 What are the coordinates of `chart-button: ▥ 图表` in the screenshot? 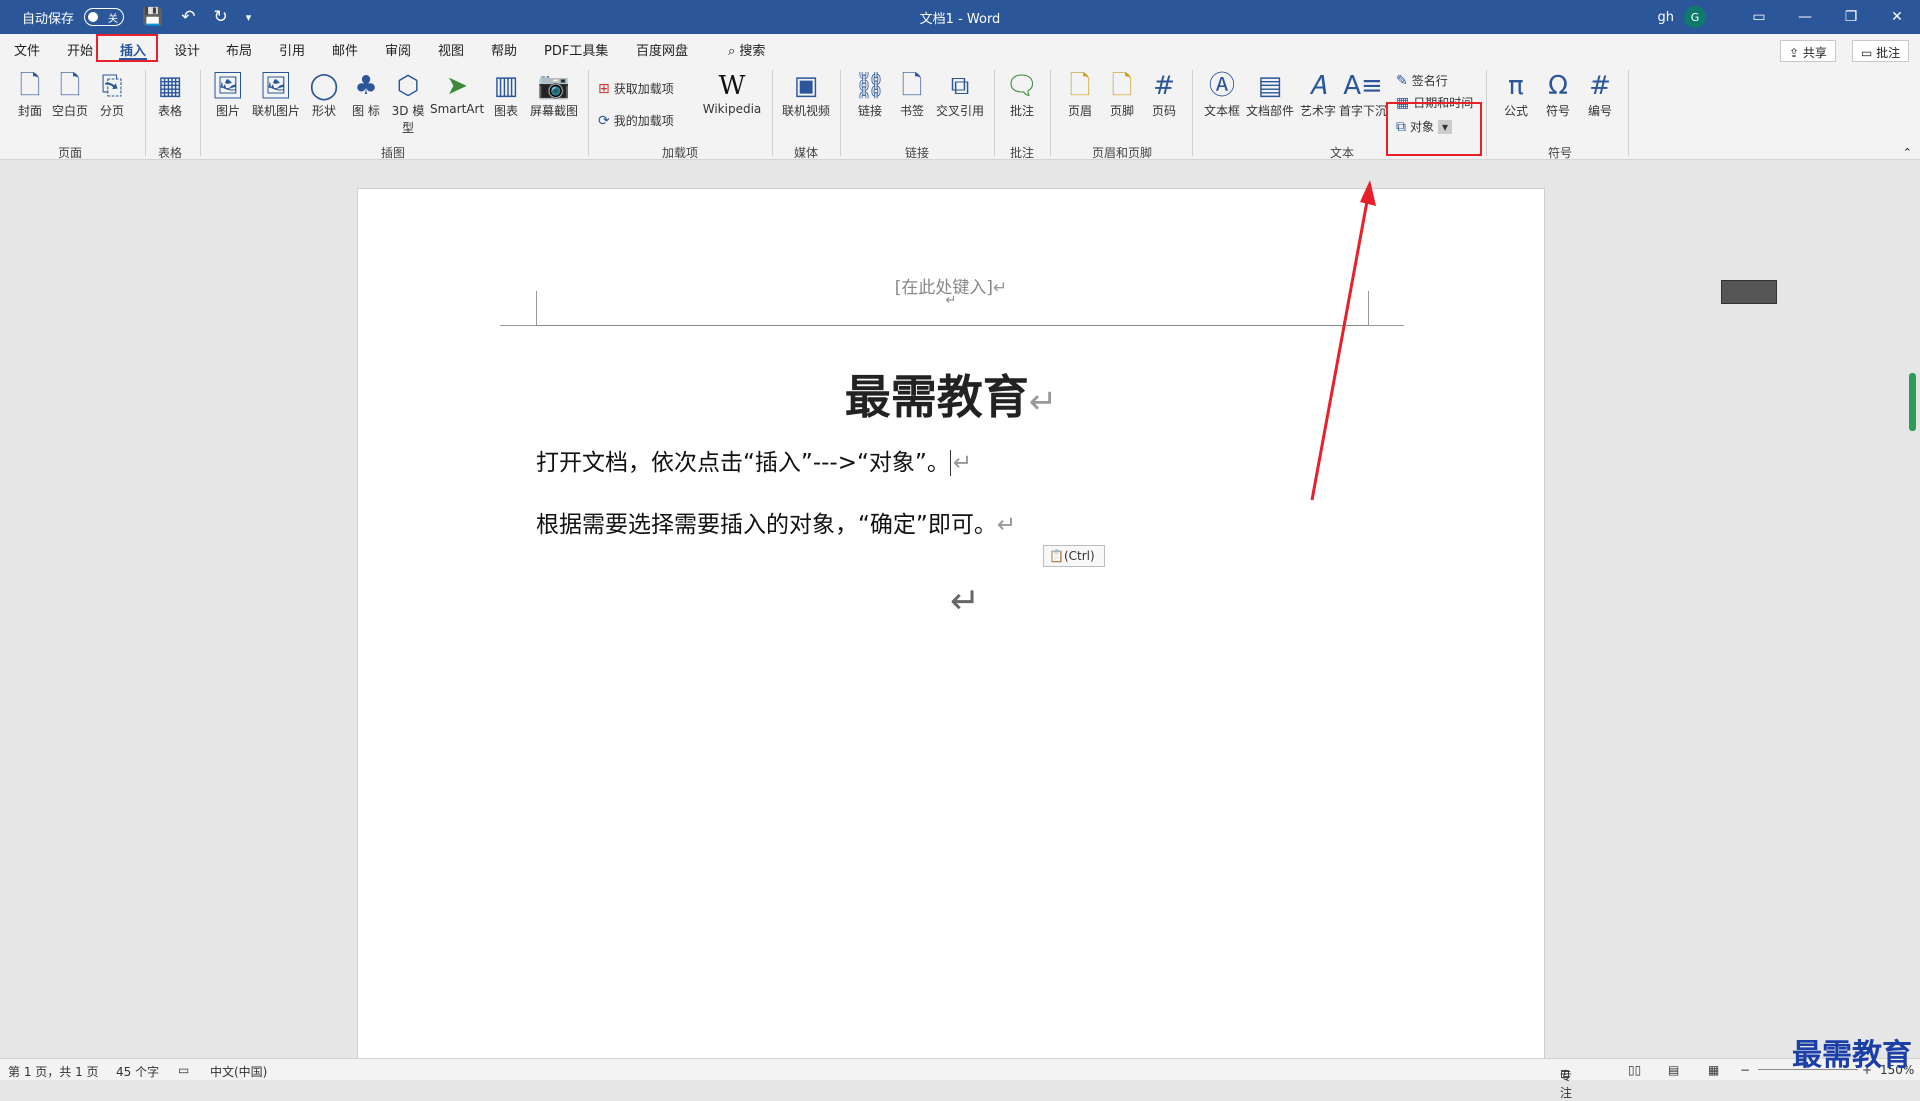 It's located at (506, 94).